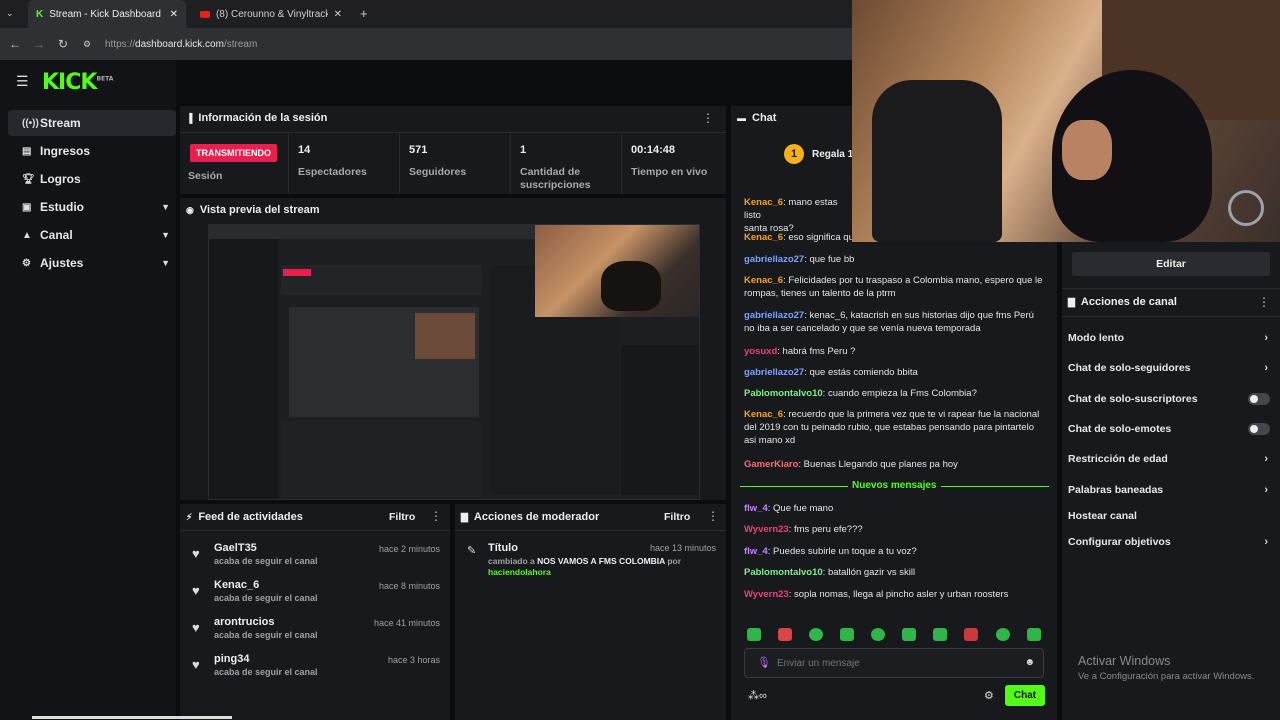 The height and width of the screenshot is (720, 1280). What do you see at coordinates (92, 179) in the screenshot?
I see `sidebar-item-logros: 🏆︎ Logros` at bounding box center [92, 179].